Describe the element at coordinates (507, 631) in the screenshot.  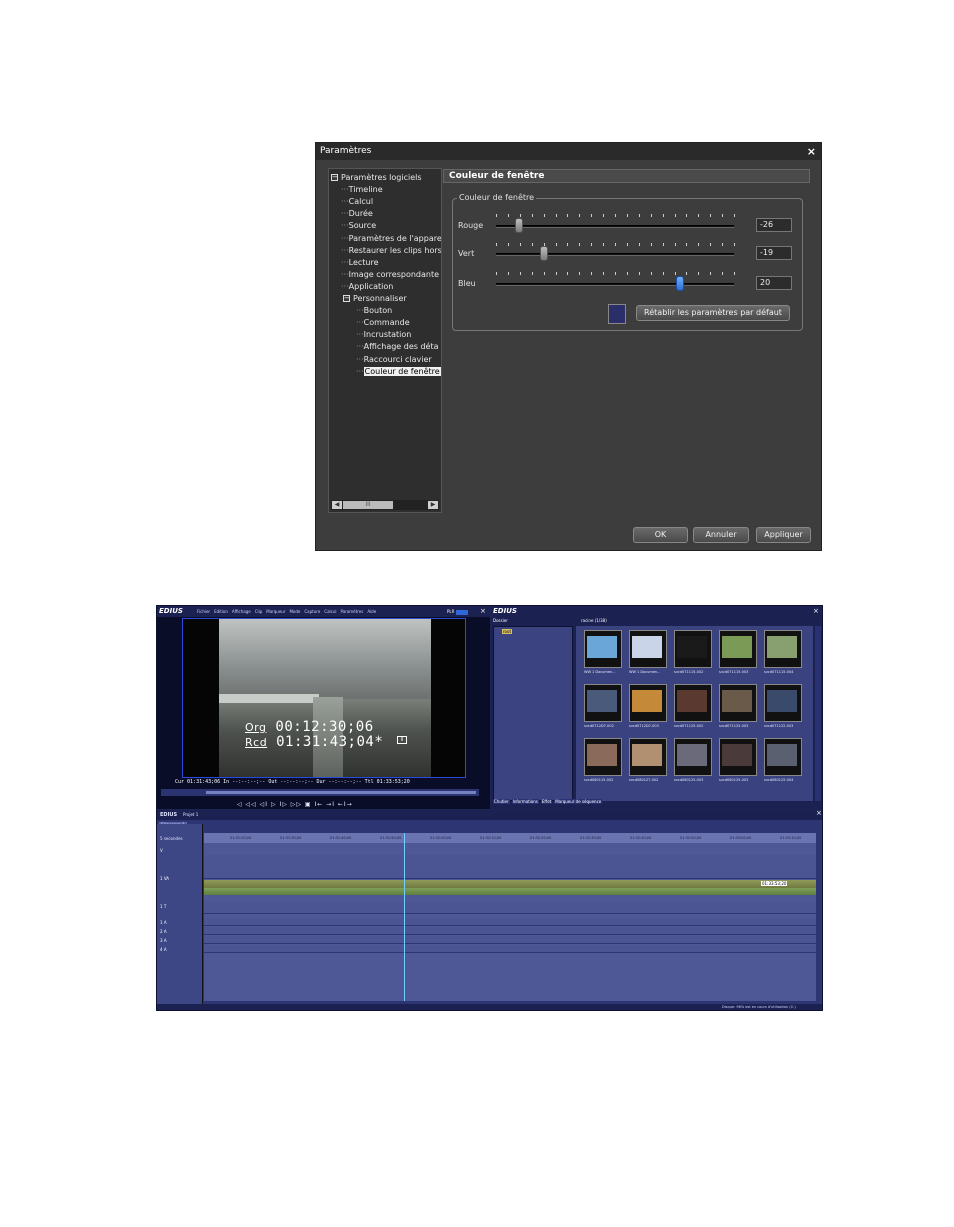
I see `root-folder: root` at that location.